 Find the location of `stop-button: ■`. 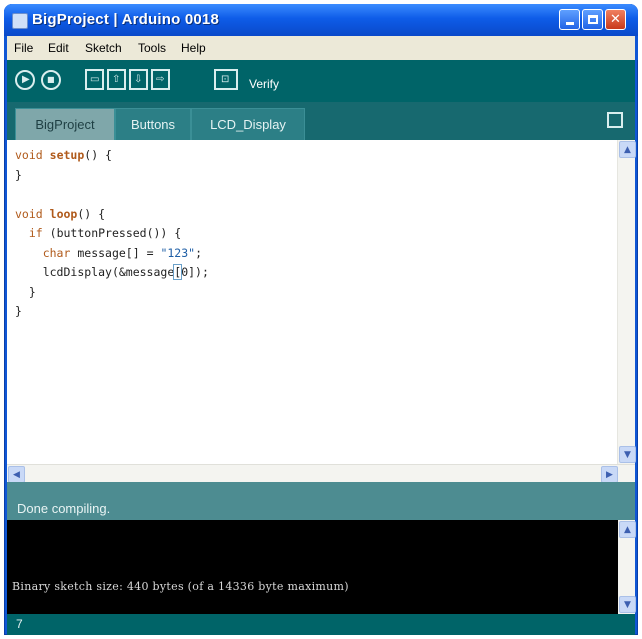

stop-button: ■ is located at coordinates (51, 80).